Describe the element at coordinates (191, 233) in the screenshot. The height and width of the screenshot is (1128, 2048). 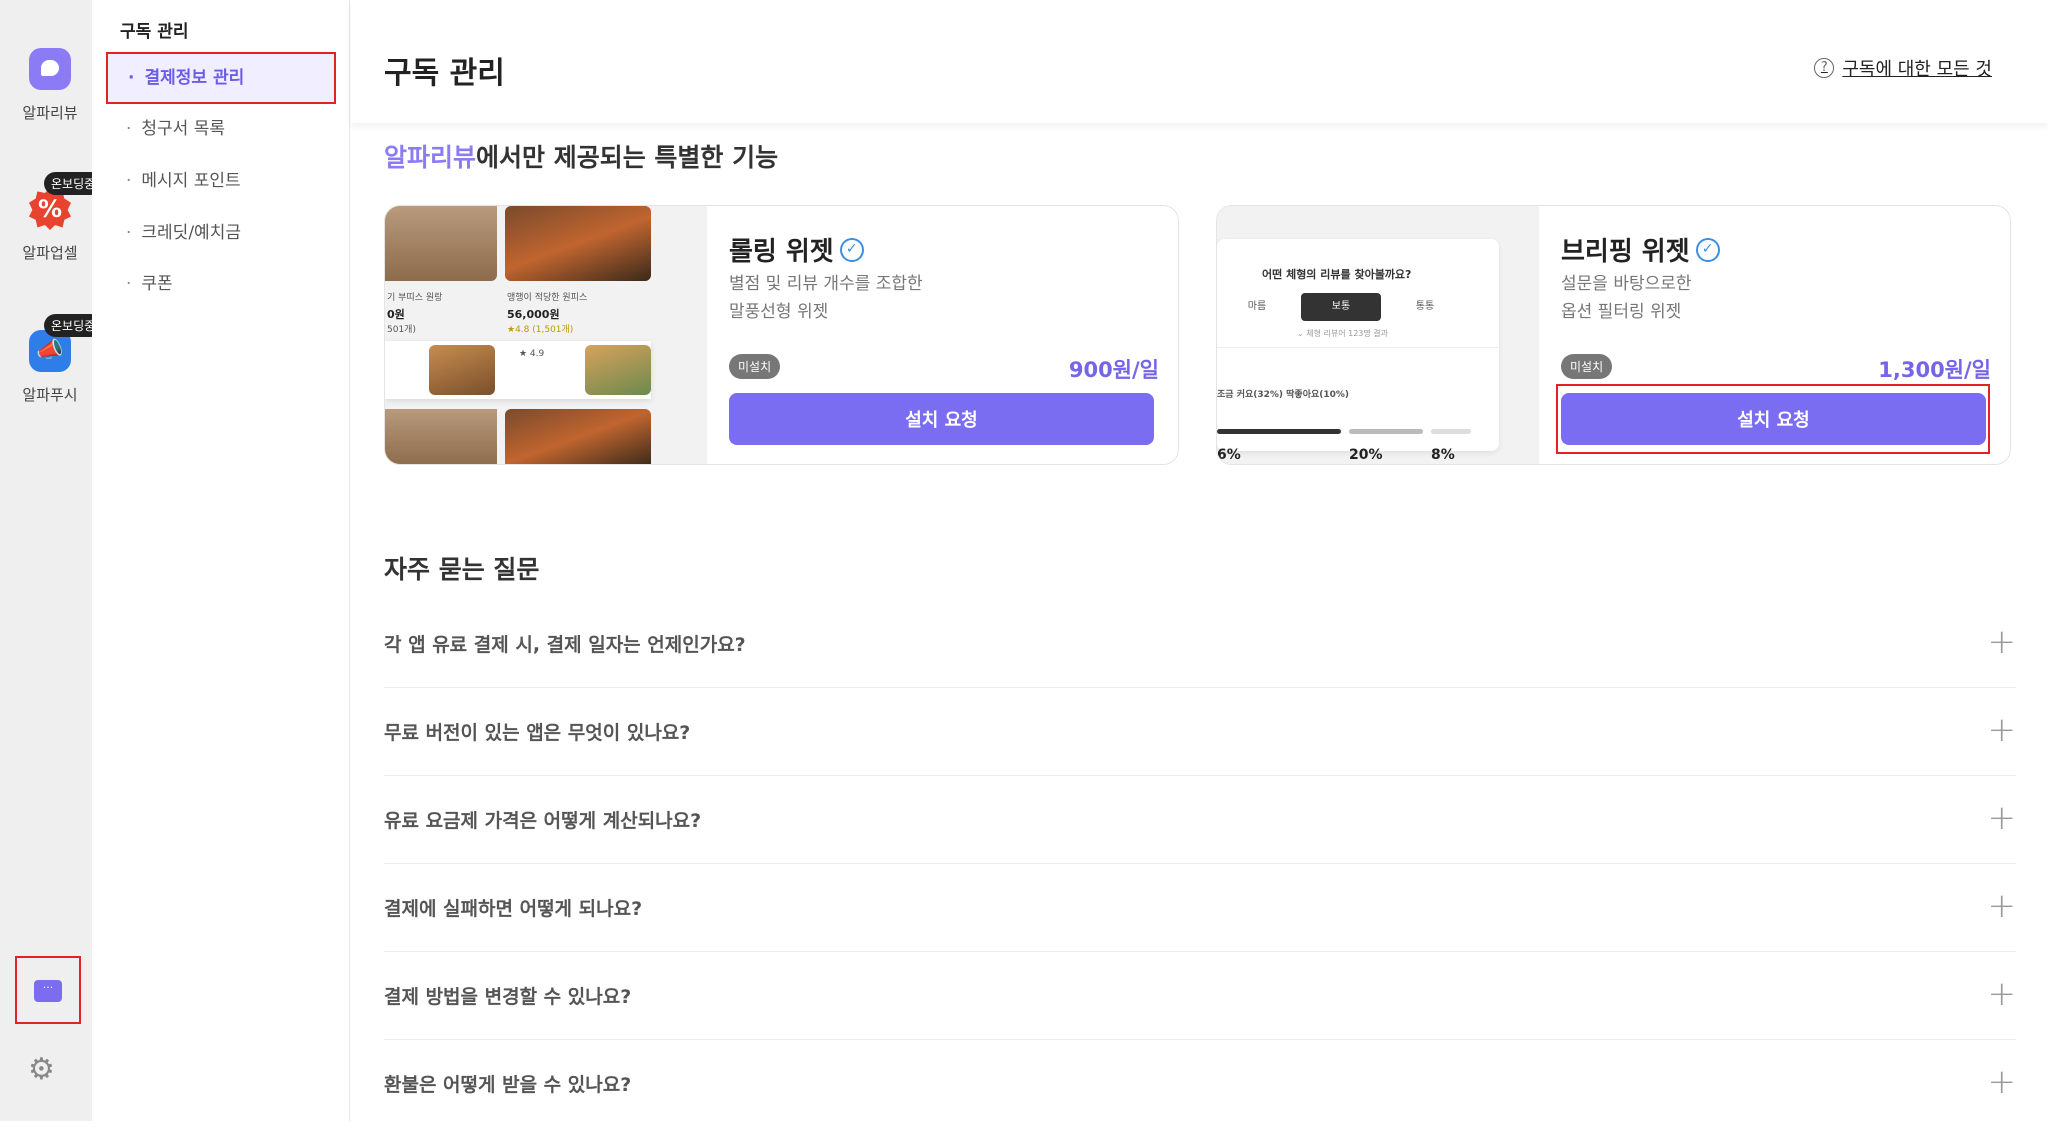
I see `submenu-item-label: 크레딧/예치금` at that location.